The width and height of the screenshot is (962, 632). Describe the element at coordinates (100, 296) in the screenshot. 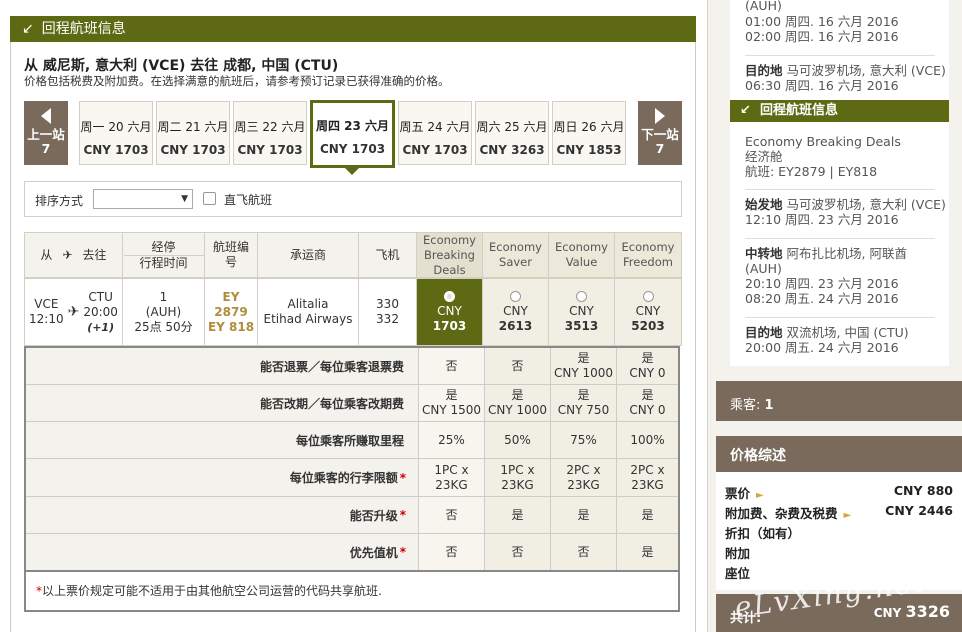

I see `to-code: CTU` at that location.